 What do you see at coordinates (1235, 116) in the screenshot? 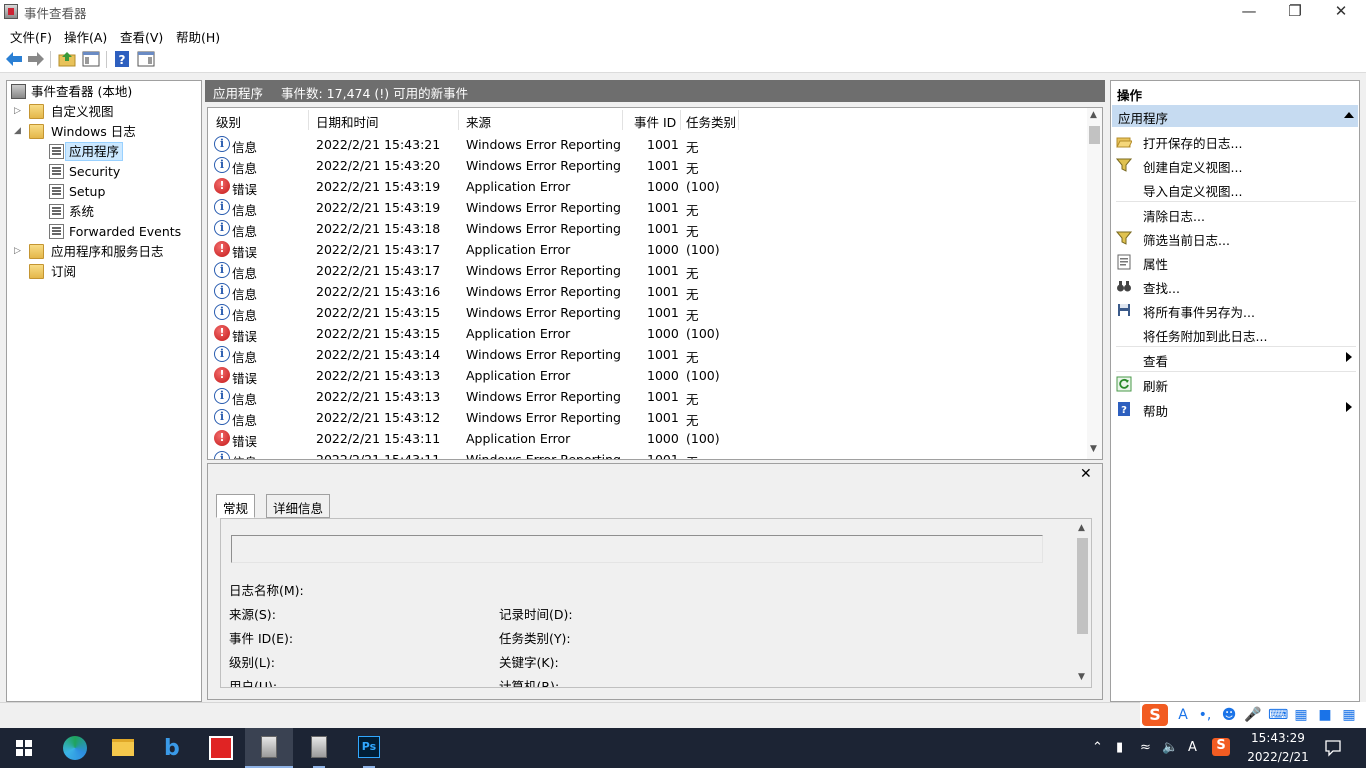
I see `actions-section-application: 应用程序` at bounding box center [1235, 116].